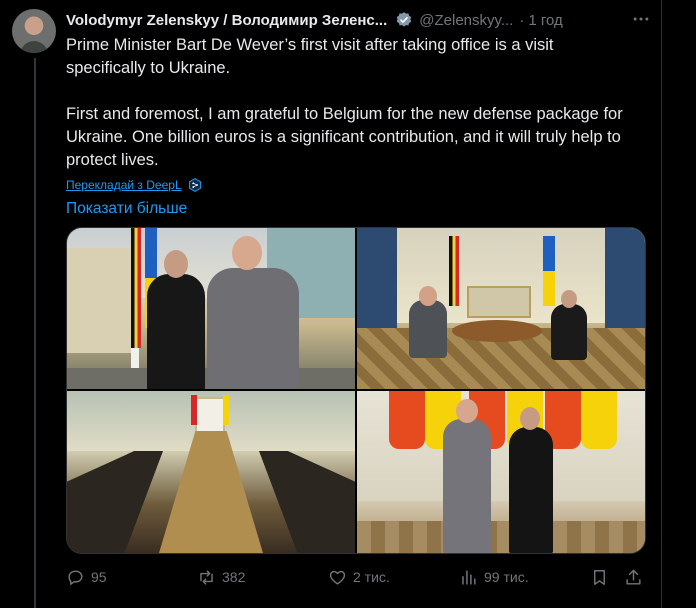 The height and width of the screenshot is (608, 696). I want to click on thread-line, so click(35, 333).